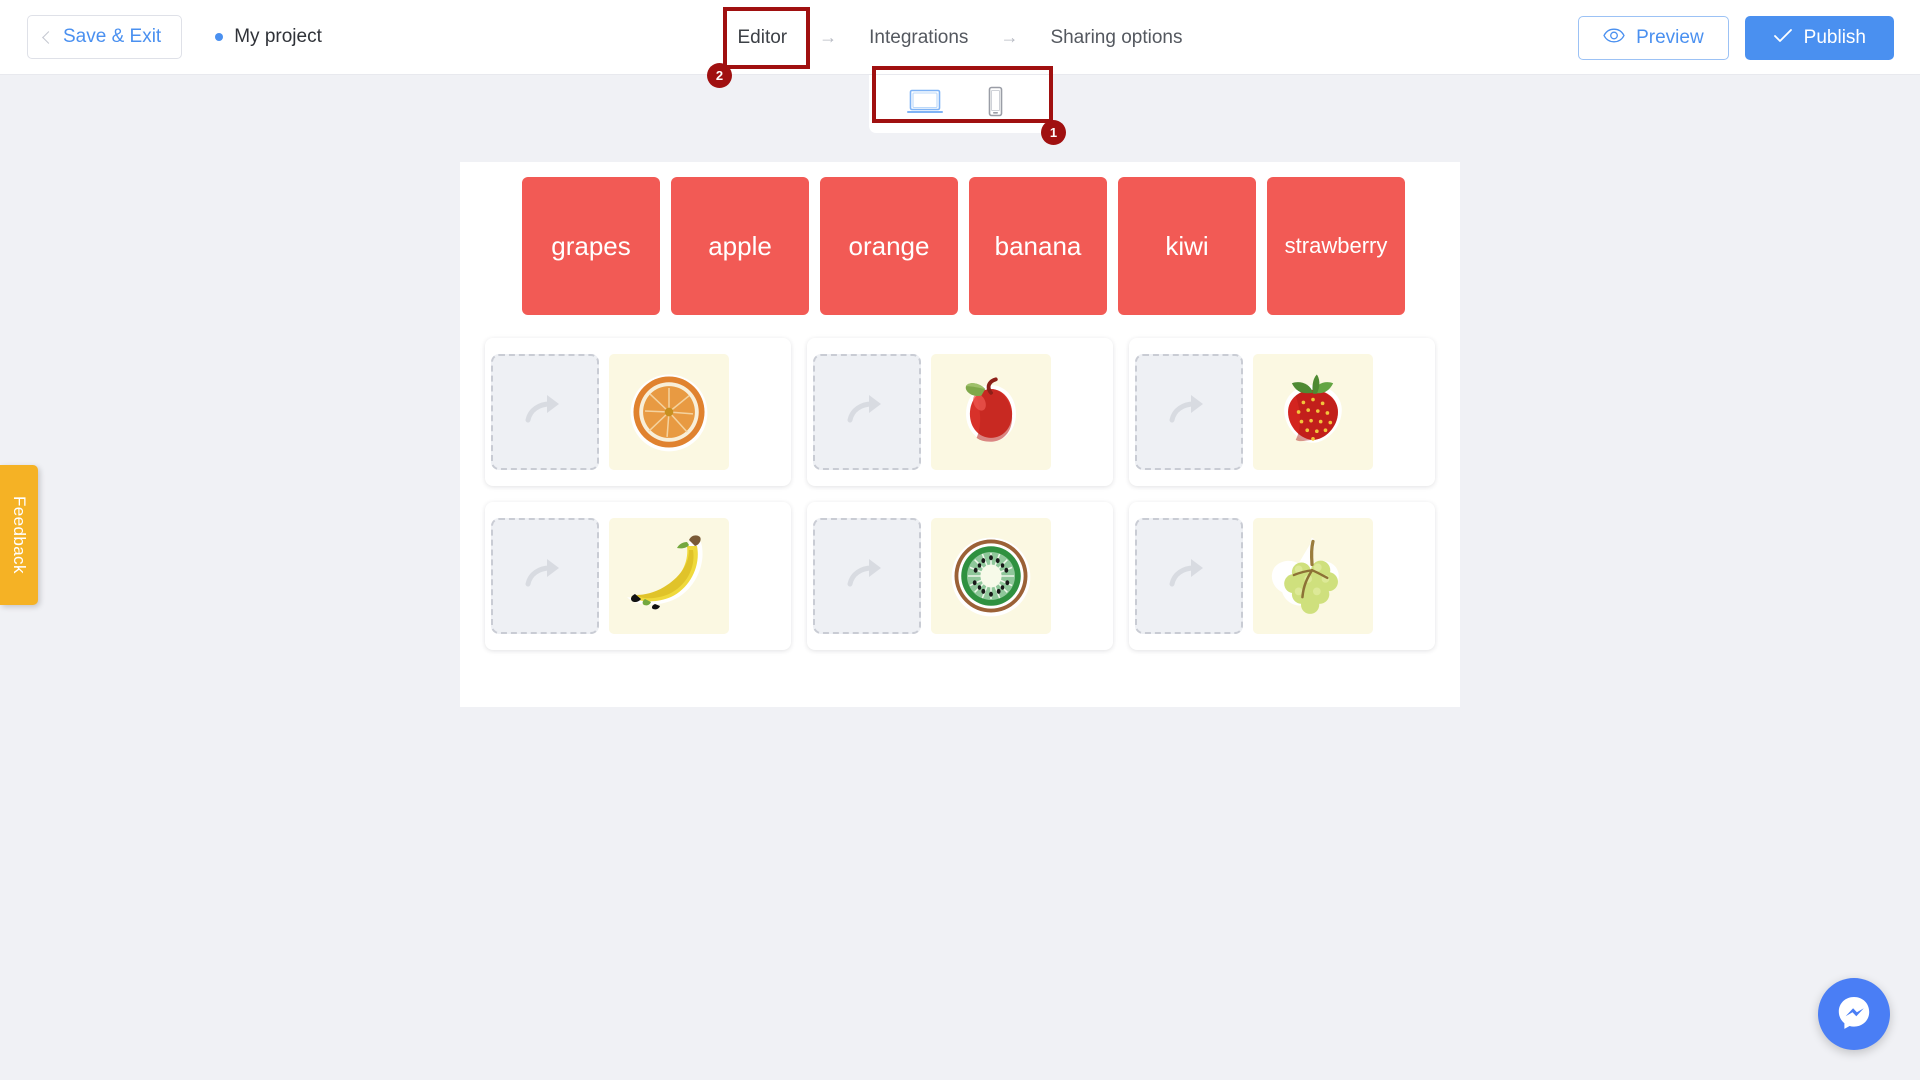  I want to click on mobile-icon, so click(995, 104).